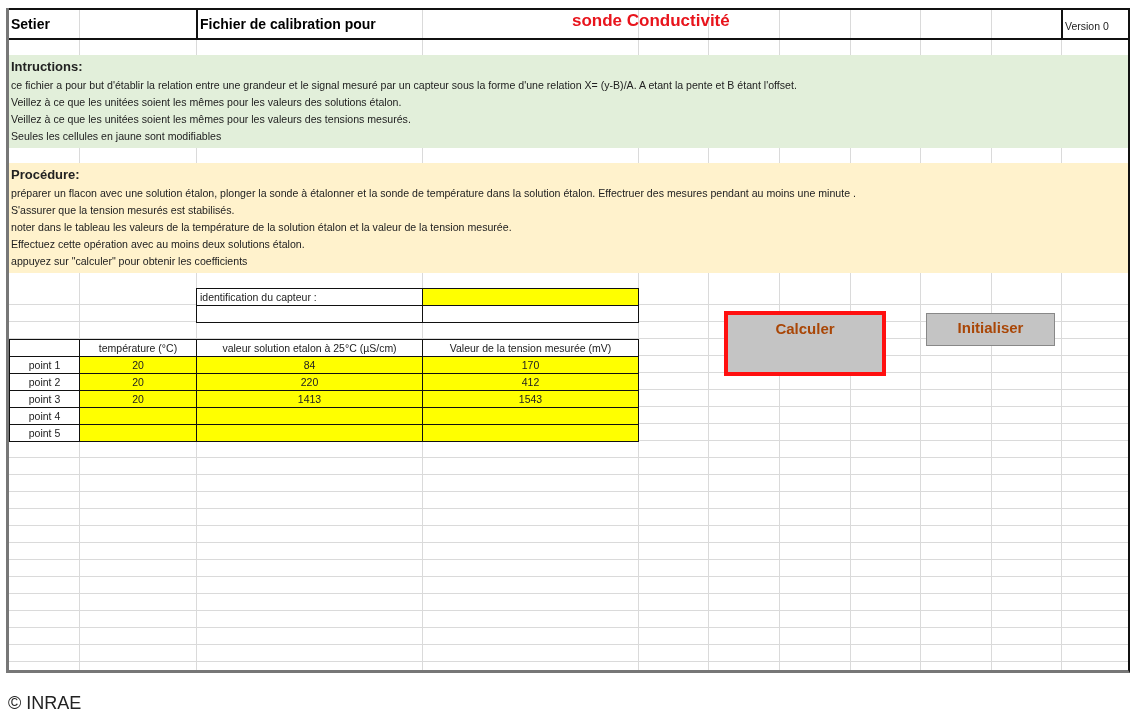  I want to click on instruction-text: appuyez sur "calculer" pour obtenir les coefficients, so click(129, 261).